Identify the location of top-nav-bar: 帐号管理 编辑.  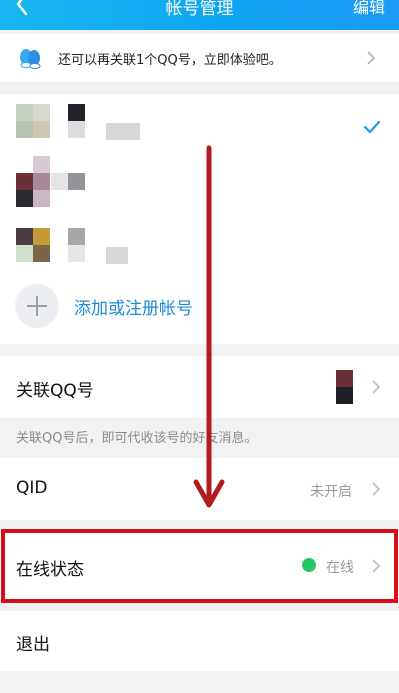
(199, 15).